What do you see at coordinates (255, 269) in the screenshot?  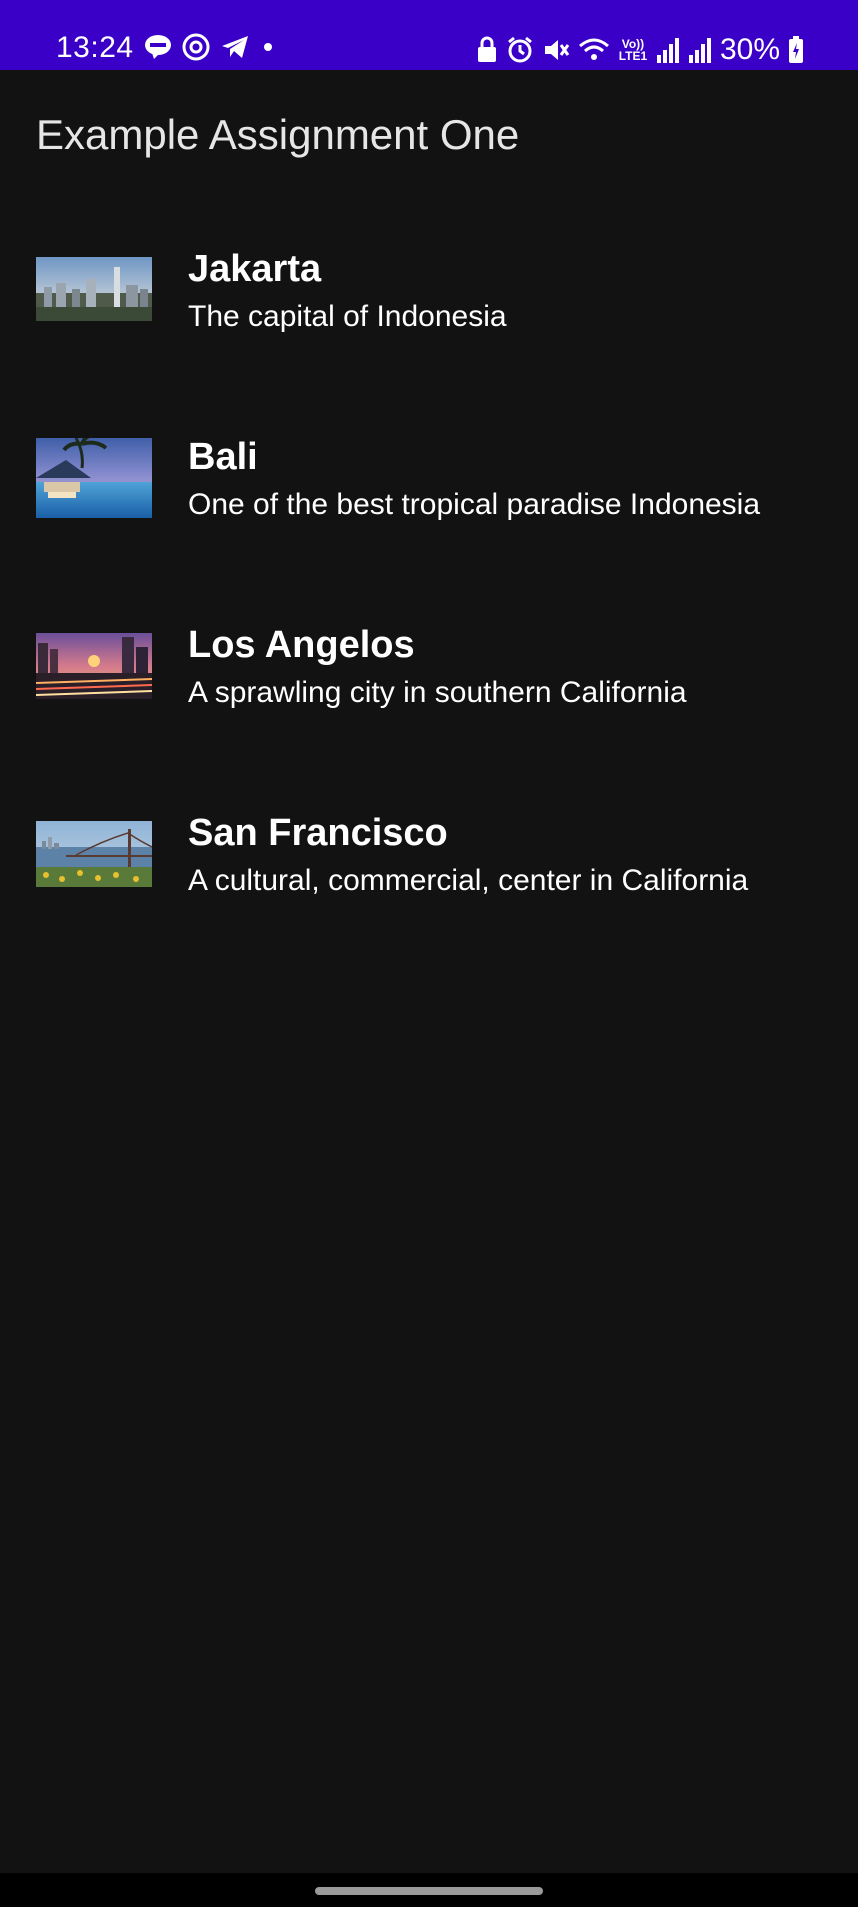 I see `city-name: Jakarta` at bounding box center [255, 269].